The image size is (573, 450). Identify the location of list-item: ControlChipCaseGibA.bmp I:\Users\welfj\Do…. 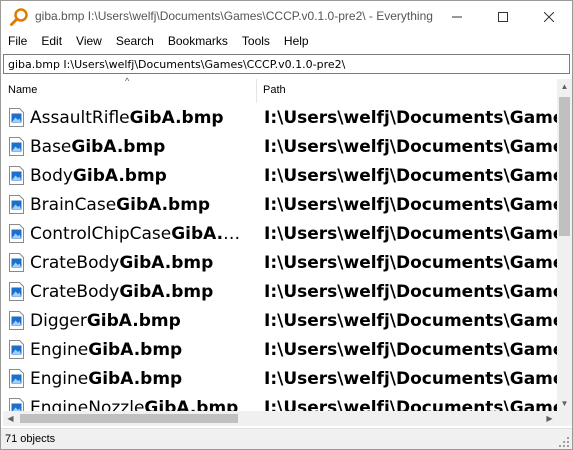
(280, 234).